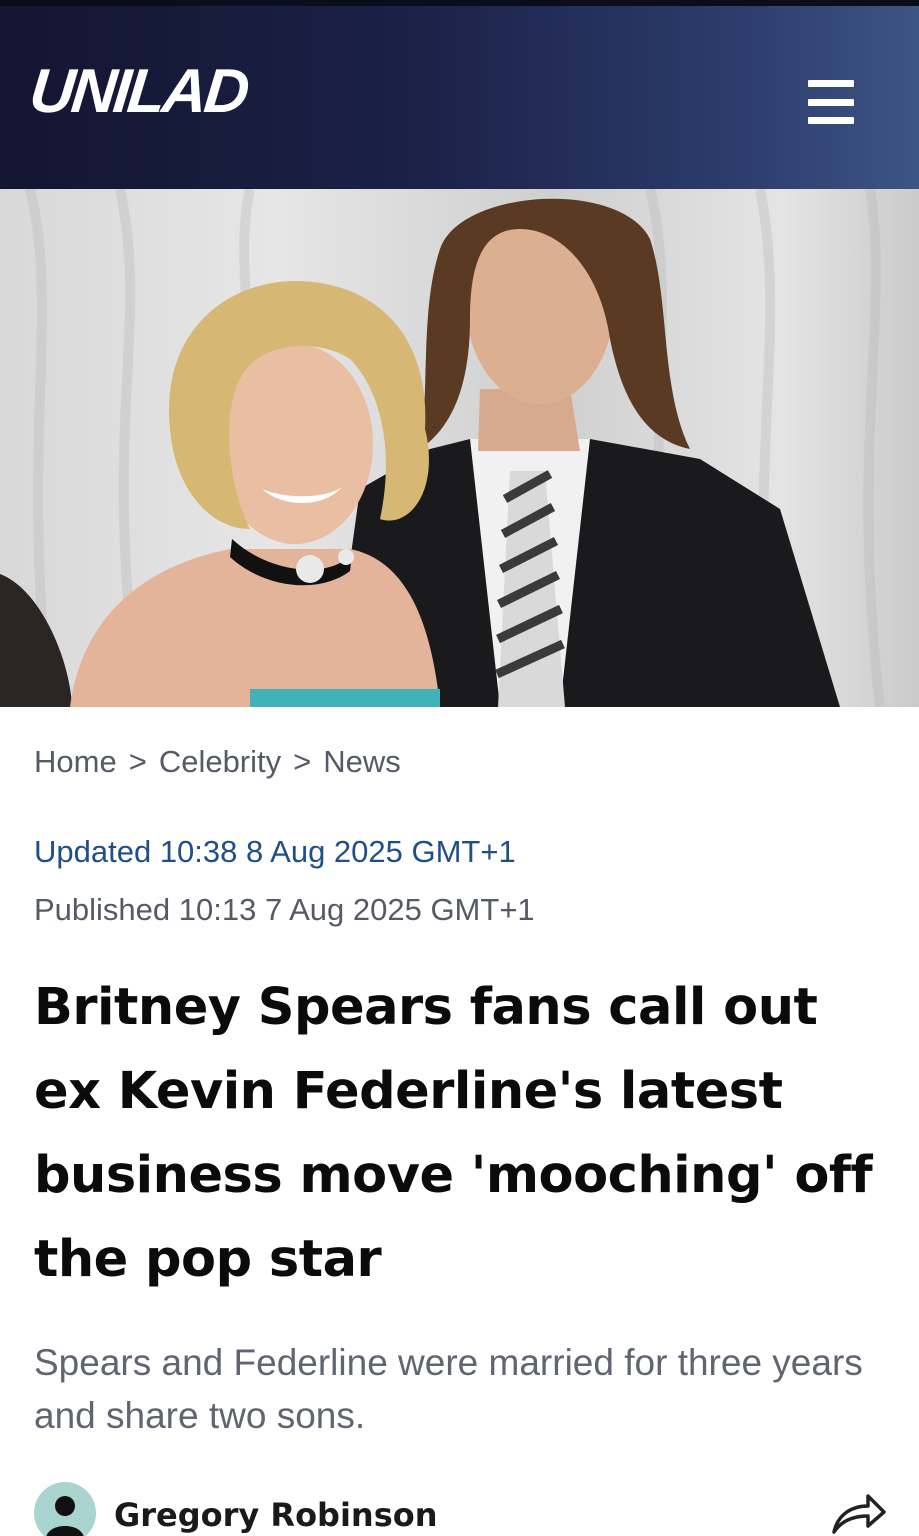 Image resolution: width=919 pixels, height=1536 pixels. I want to click on breadcrumb-celebrity: Celebrity, so click(220, 762).